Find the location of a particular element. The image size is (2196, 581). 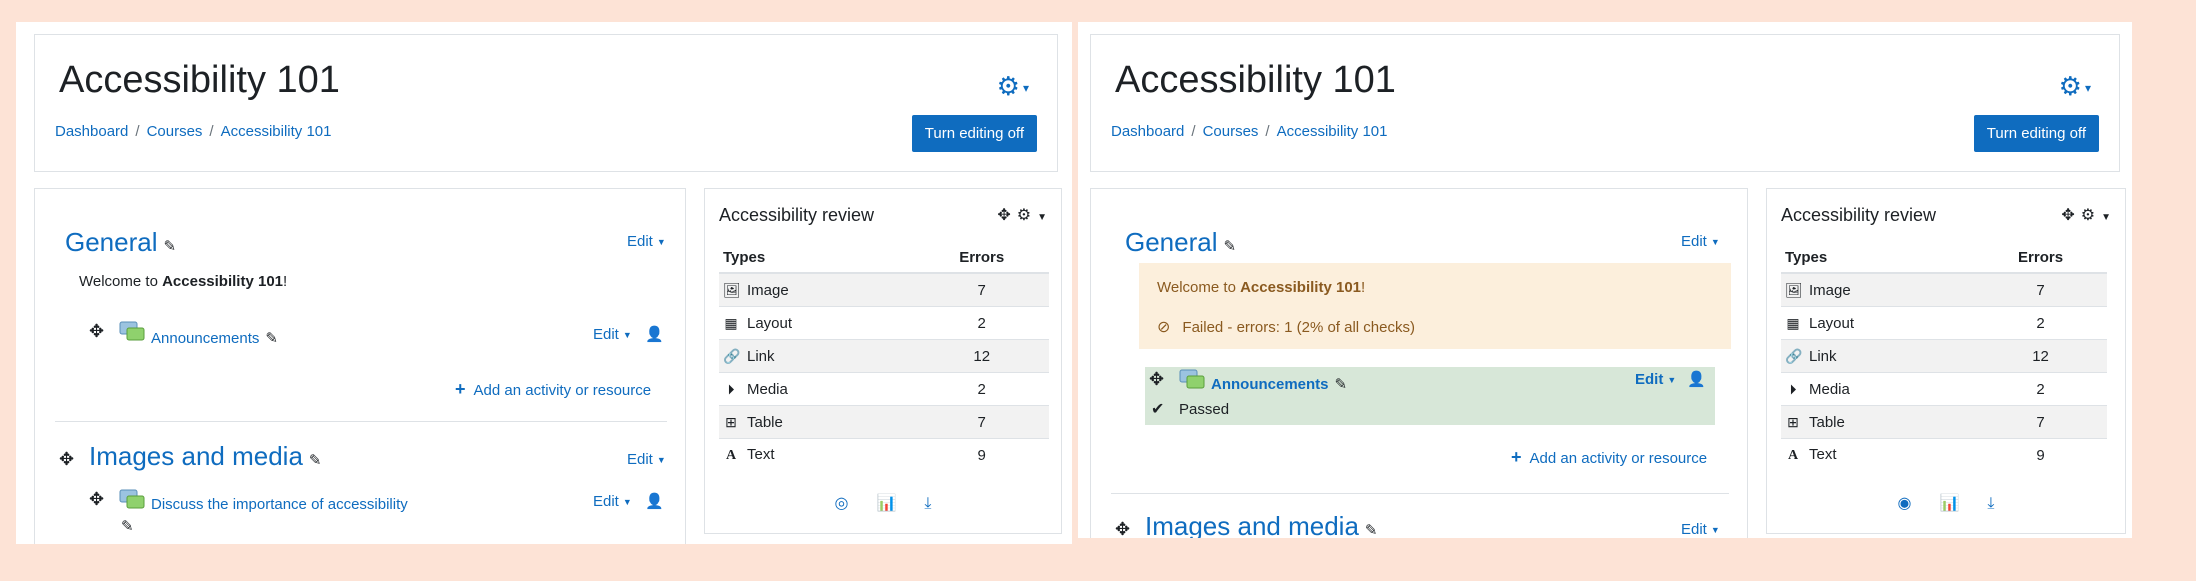

discuss-link: Discuss the importance of accessibility is located at coordinates (279, 504).